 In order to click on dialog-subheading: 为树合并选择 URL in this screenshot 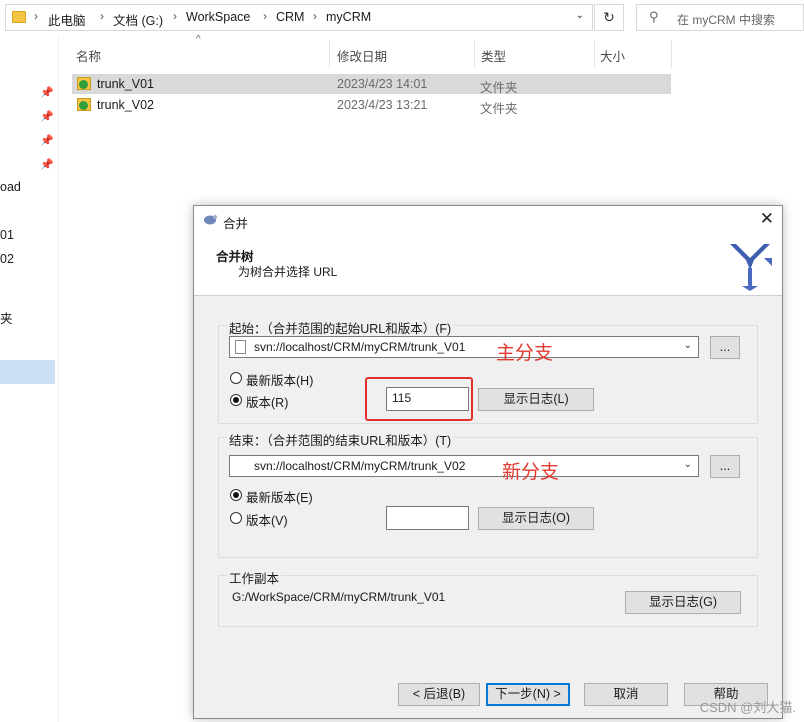, I will do `click(288, 272)`.